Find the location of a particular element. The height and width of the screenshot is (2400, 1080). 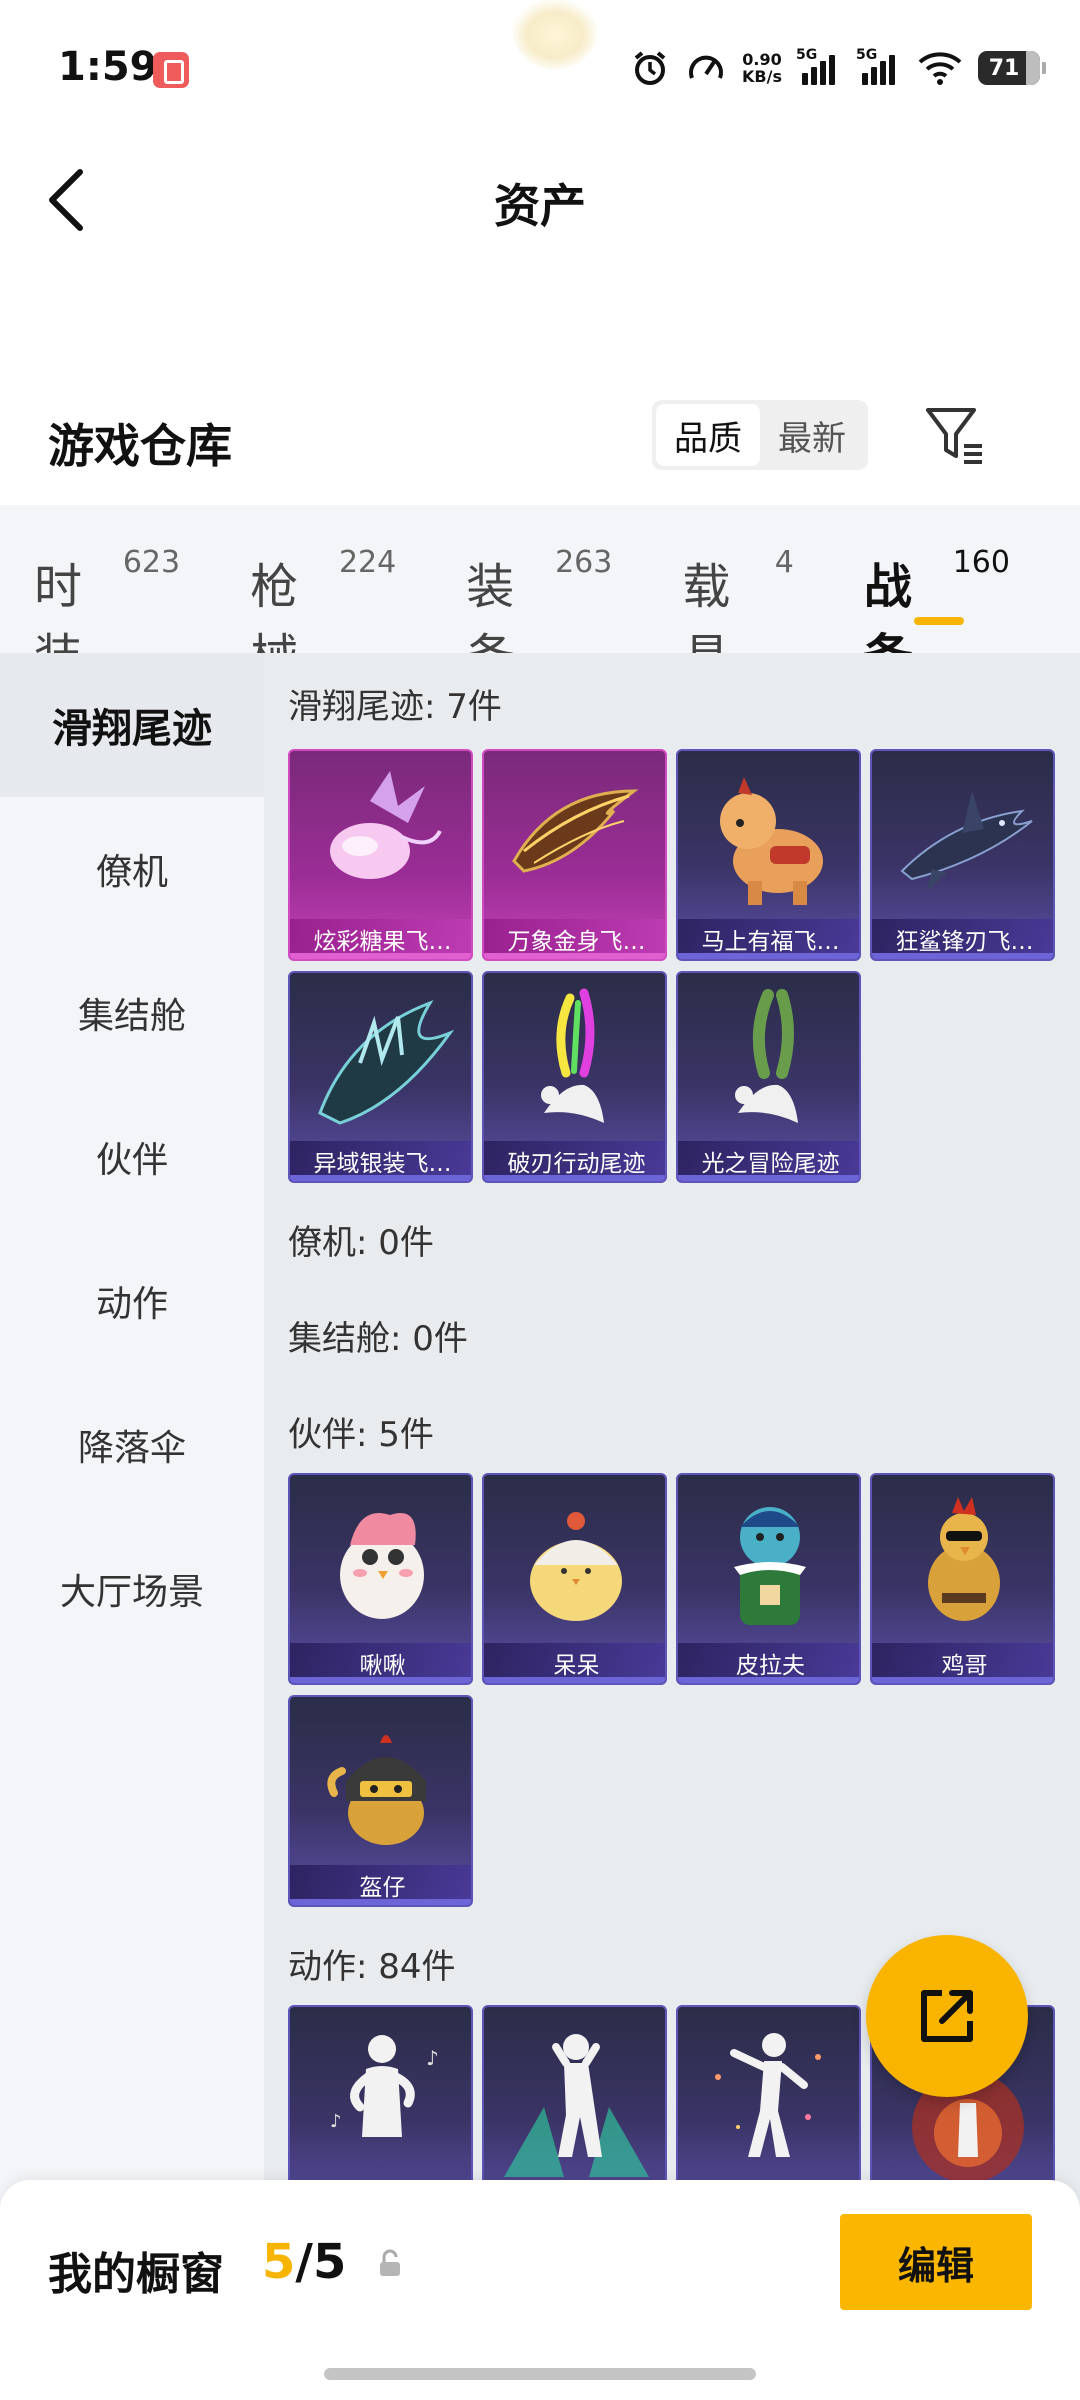

sidebar-item-parachute: 降落伞 is located at coordinates (132, 1445).